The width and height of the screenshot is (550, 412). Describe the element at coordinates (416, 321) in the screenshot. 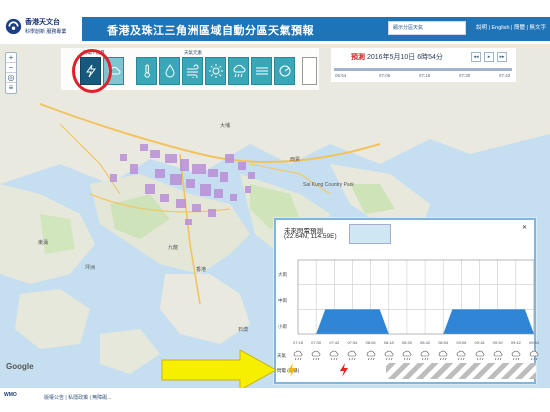

I see `lightning-area-series` at that location.